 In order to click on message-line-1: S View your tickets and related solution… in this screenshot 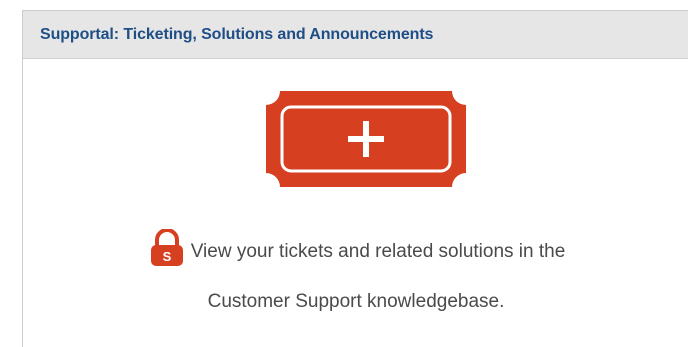, I will do `click(356, 252)`.